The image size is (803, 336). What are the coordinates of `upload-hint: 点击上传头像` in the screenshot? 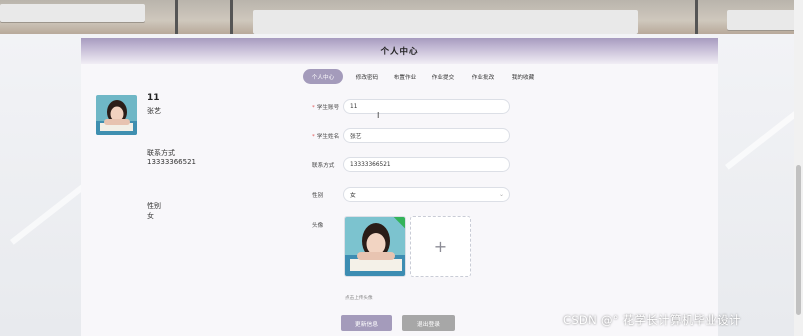 It's located at (359, 298).